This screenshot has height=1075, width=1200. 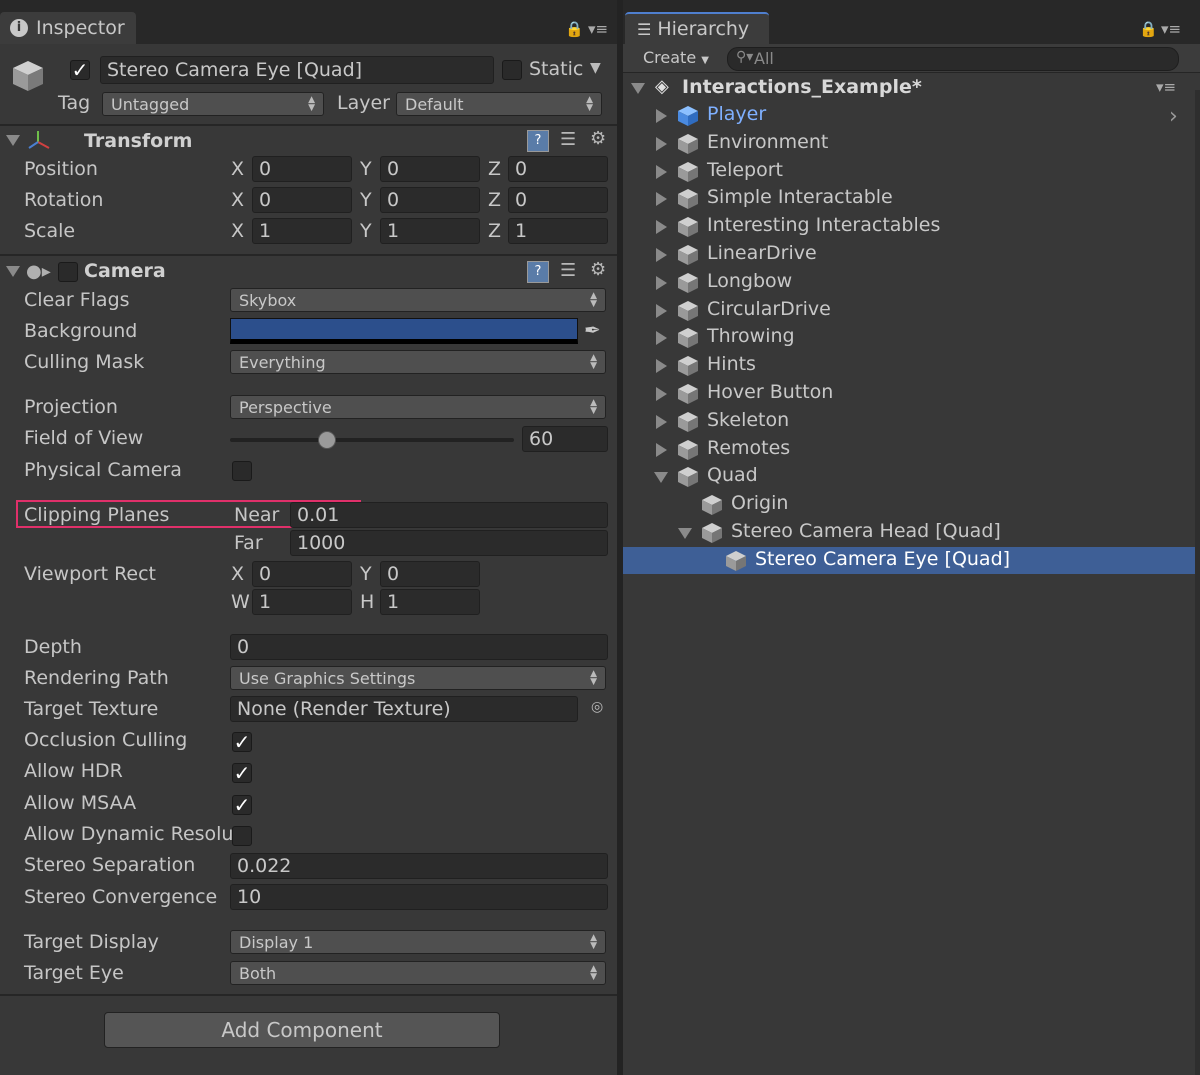 What do you see at coordinates (911, 476) in the screenshot?
I see `hierarchy-item-quad: Quad` at bounding box center [911, 476].